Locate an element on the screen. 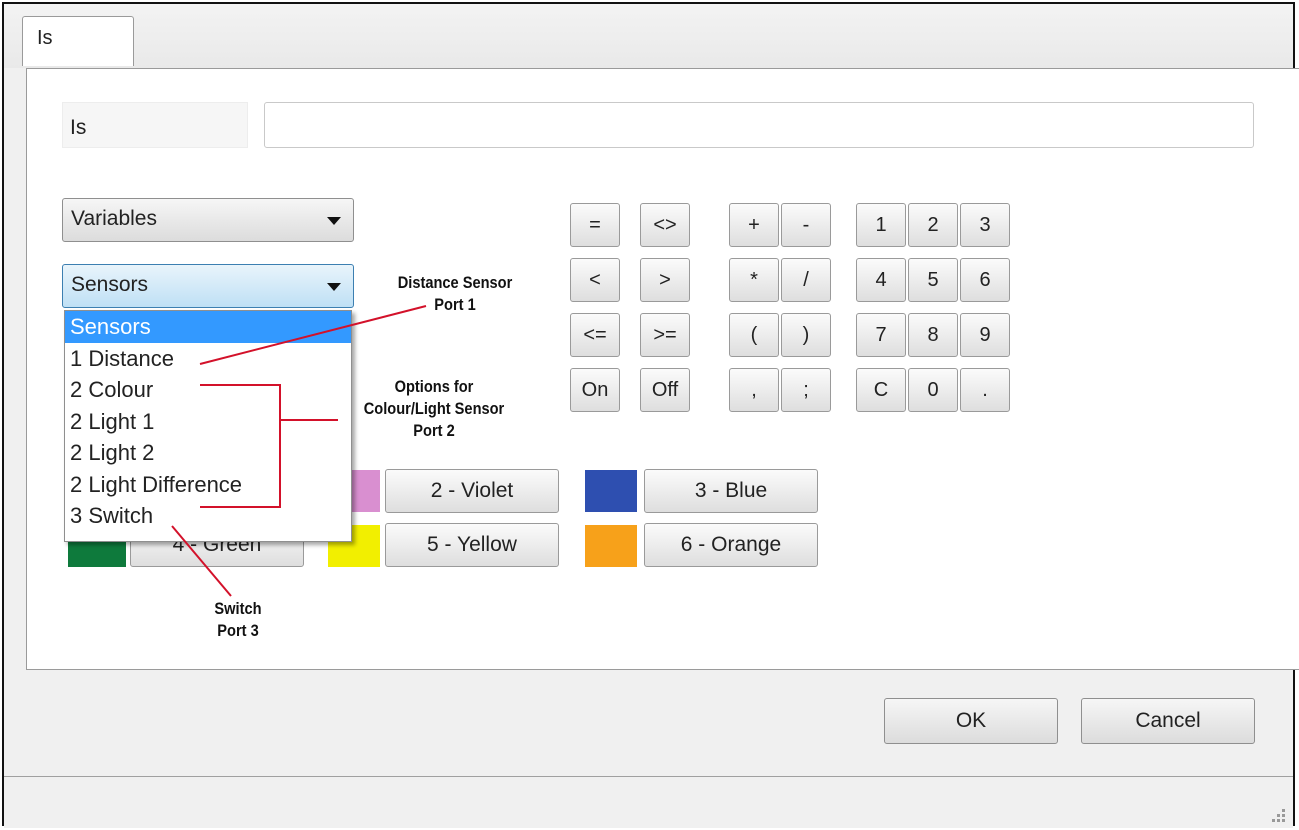  annotation-distance: Distance Sensor Port 1 is located at coordinates (454, 294).